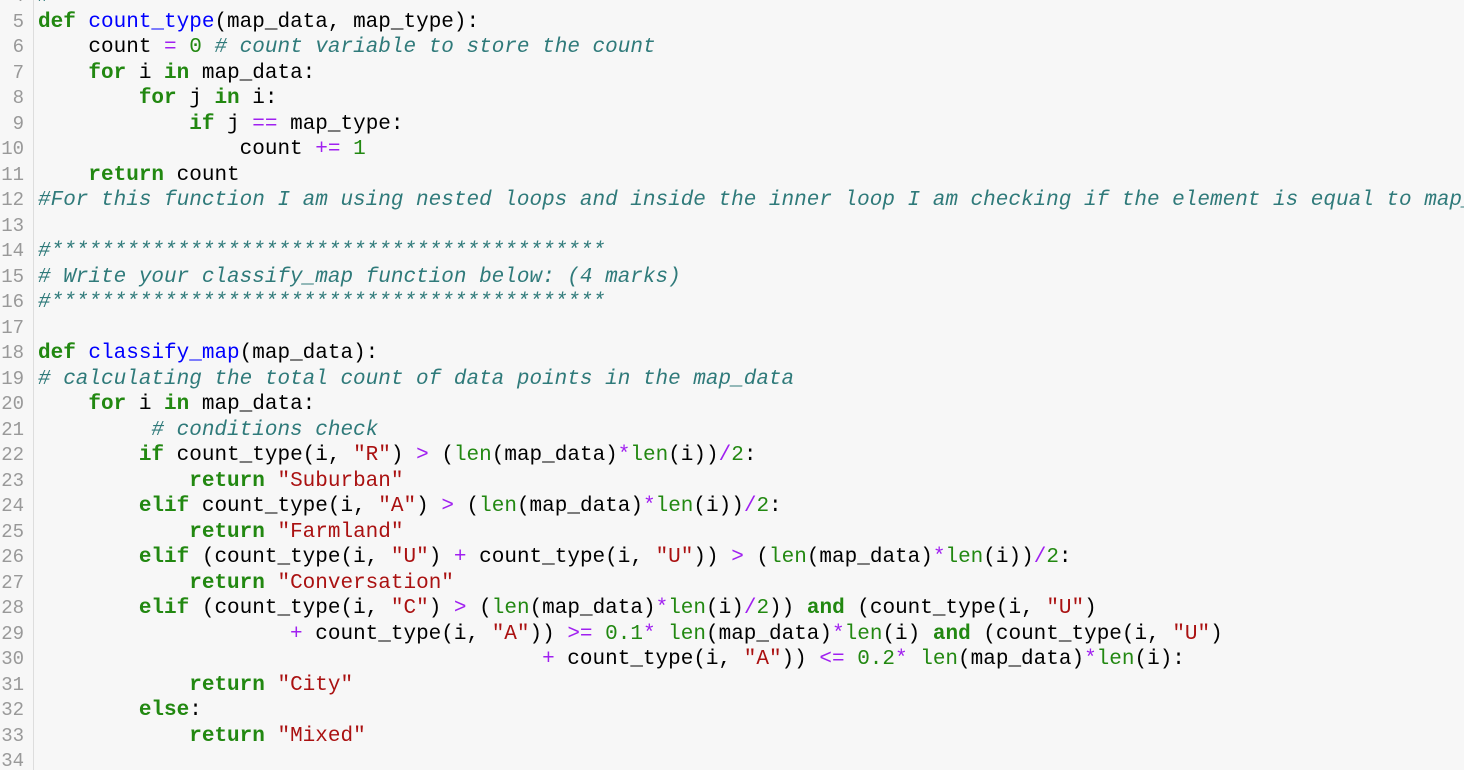 The width and height of the screenshot is (1464, 770). Describe the element at coordinates (762, 659) in the screenshot. I see `string-literal-token: "A"` at that location.